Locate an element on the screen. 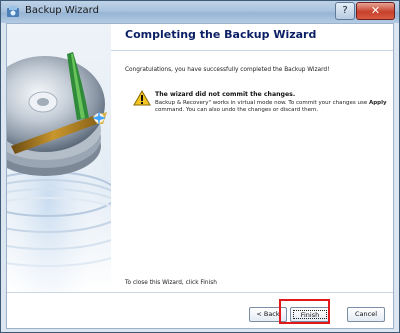  warning-icon is located at coordinates (142, 98).